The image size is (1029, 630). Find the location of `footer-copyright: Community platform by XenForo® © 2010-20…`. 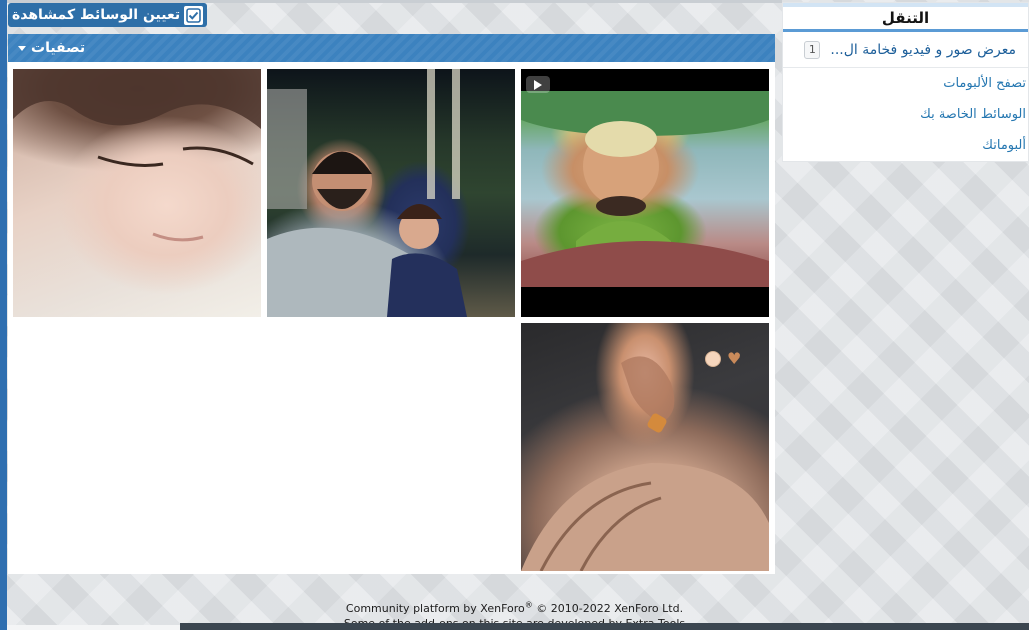

footer-copyright: Community platform by XenForo® © 2010-20… is located at coordinates (514, 607).